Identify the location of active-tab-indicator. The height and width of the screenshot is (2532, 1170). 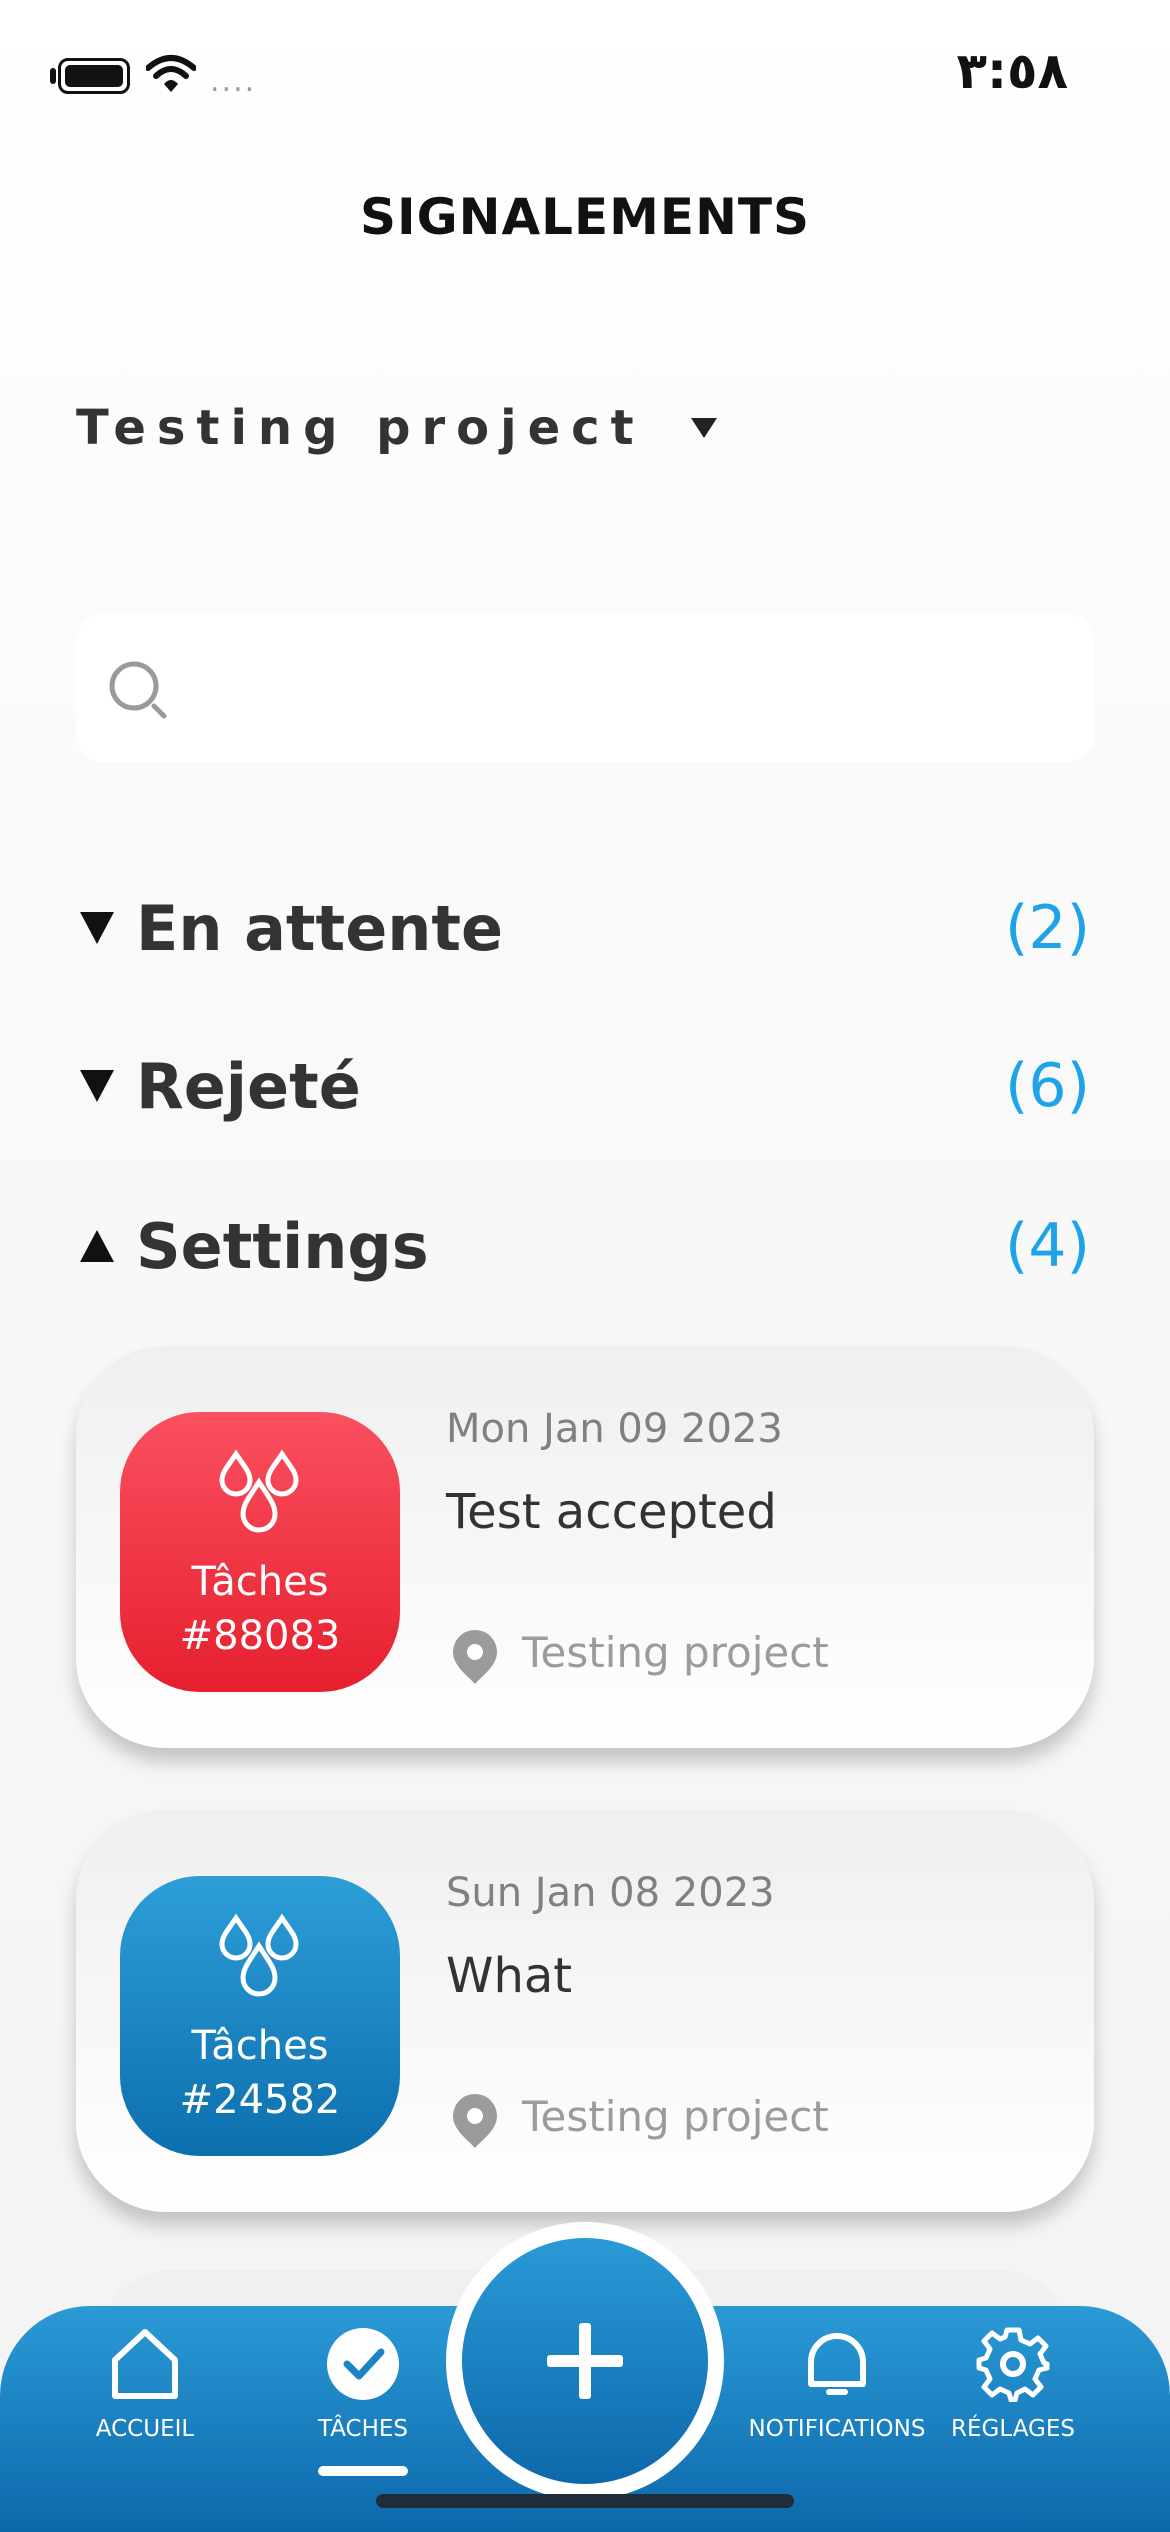
(363, 2471).